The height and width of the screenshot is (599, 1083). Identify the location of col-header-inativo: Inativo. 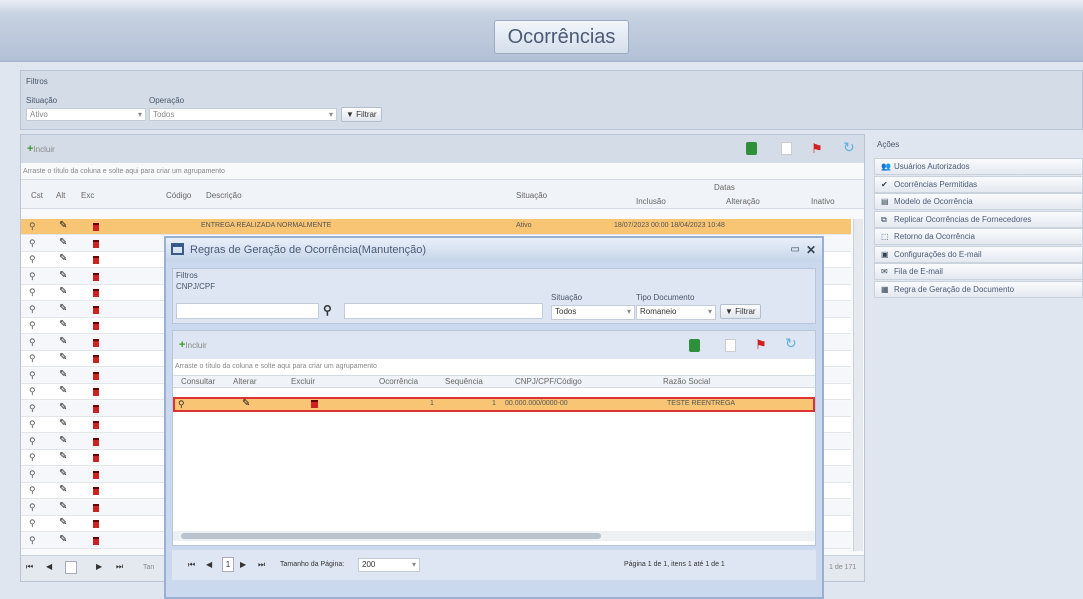
(823, 201).